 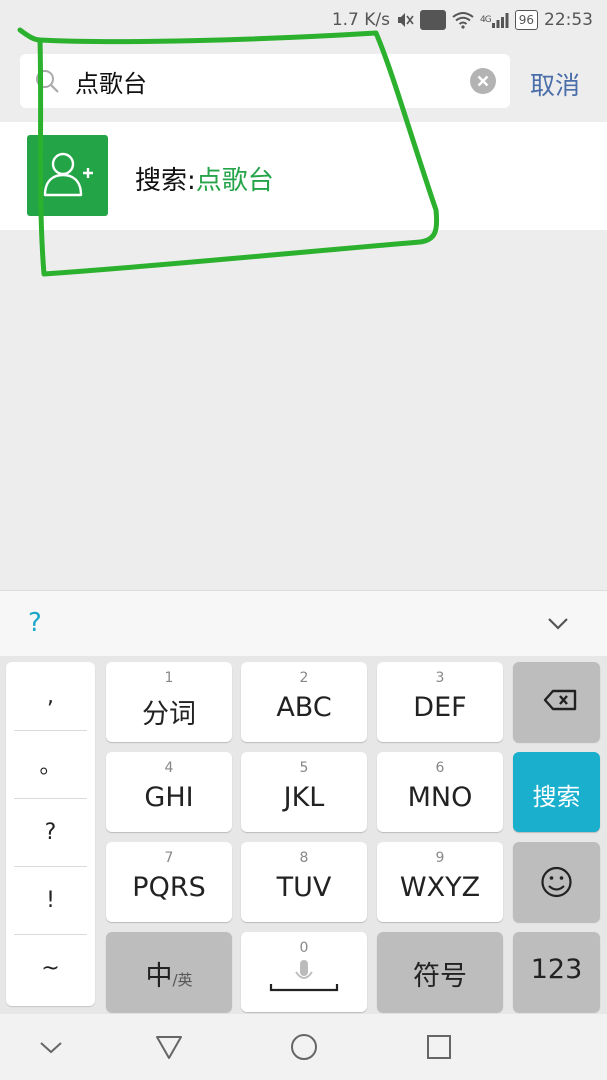 I want to click on key-6: 6 MNO, so click(x=440, y=792).